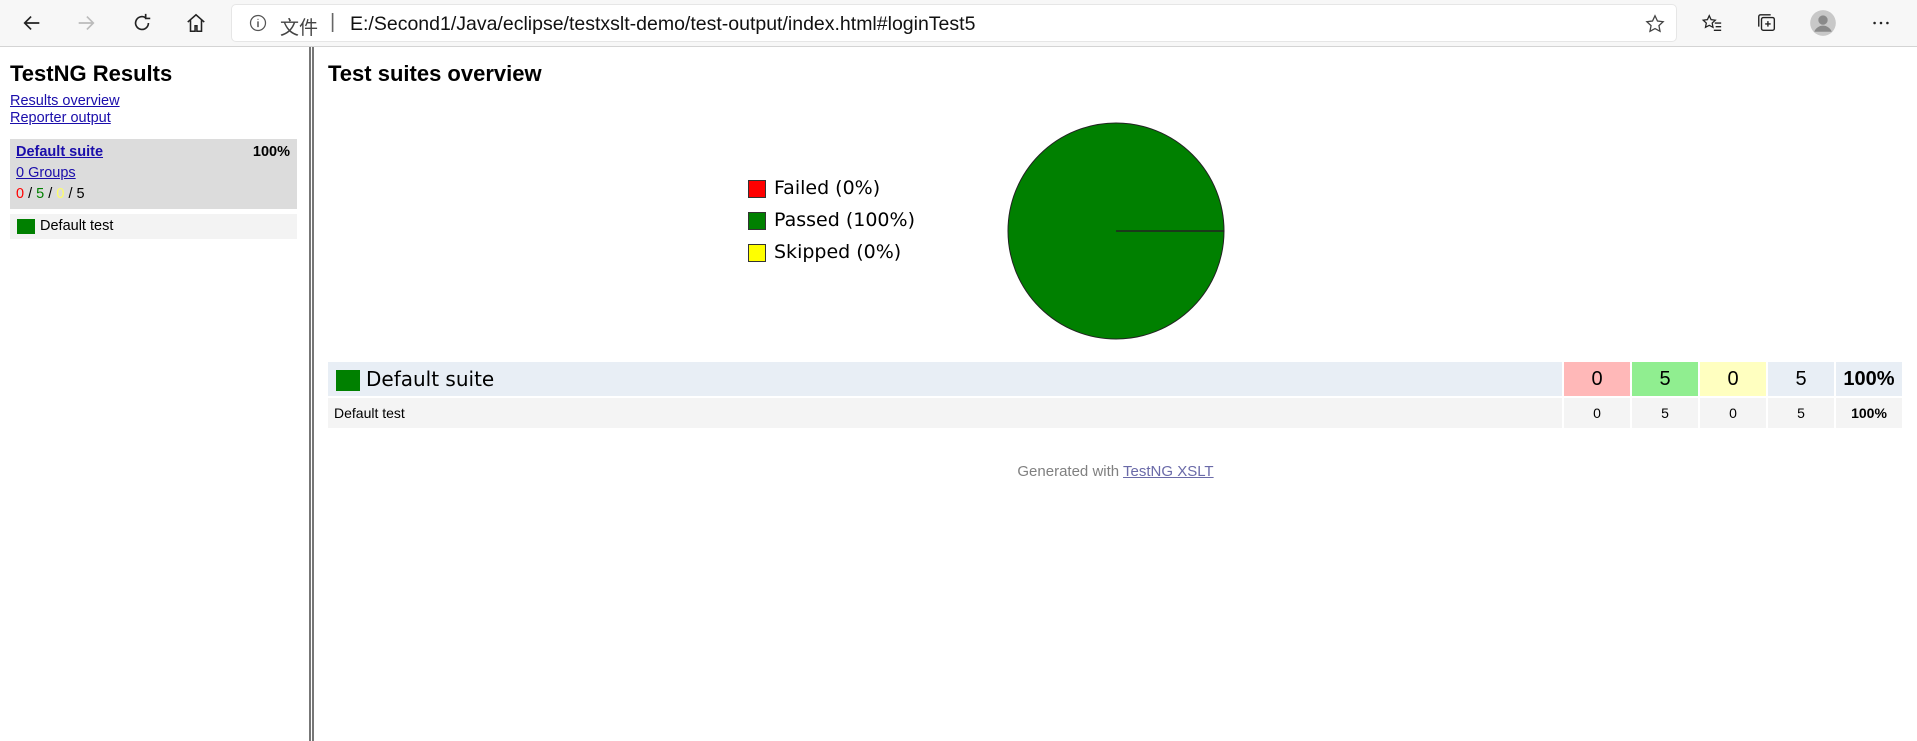 This screenshot has height=741, width=1917. I want to click on profile-button, so click(1823, 23).